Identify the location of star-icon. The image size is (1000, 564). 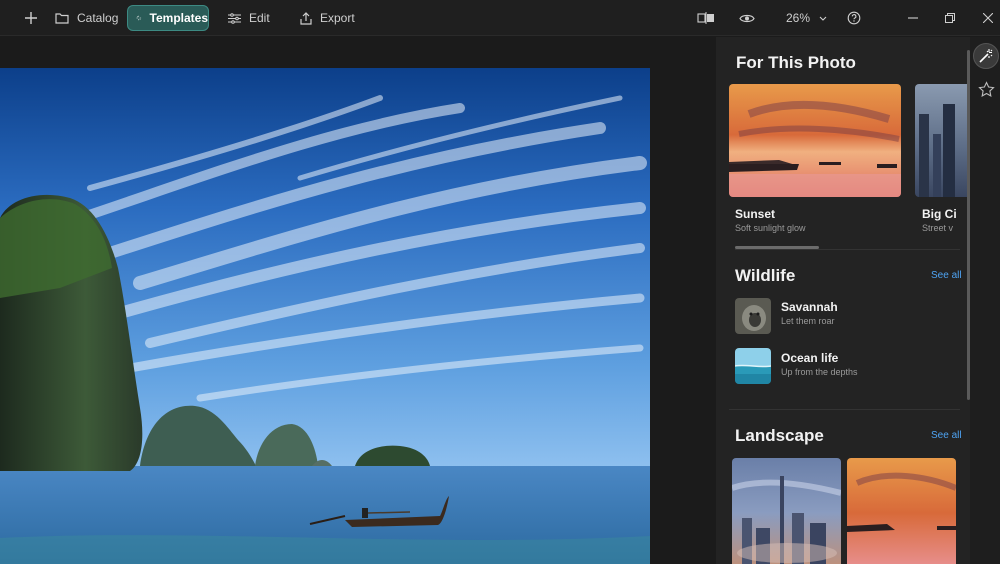
(986, 88).